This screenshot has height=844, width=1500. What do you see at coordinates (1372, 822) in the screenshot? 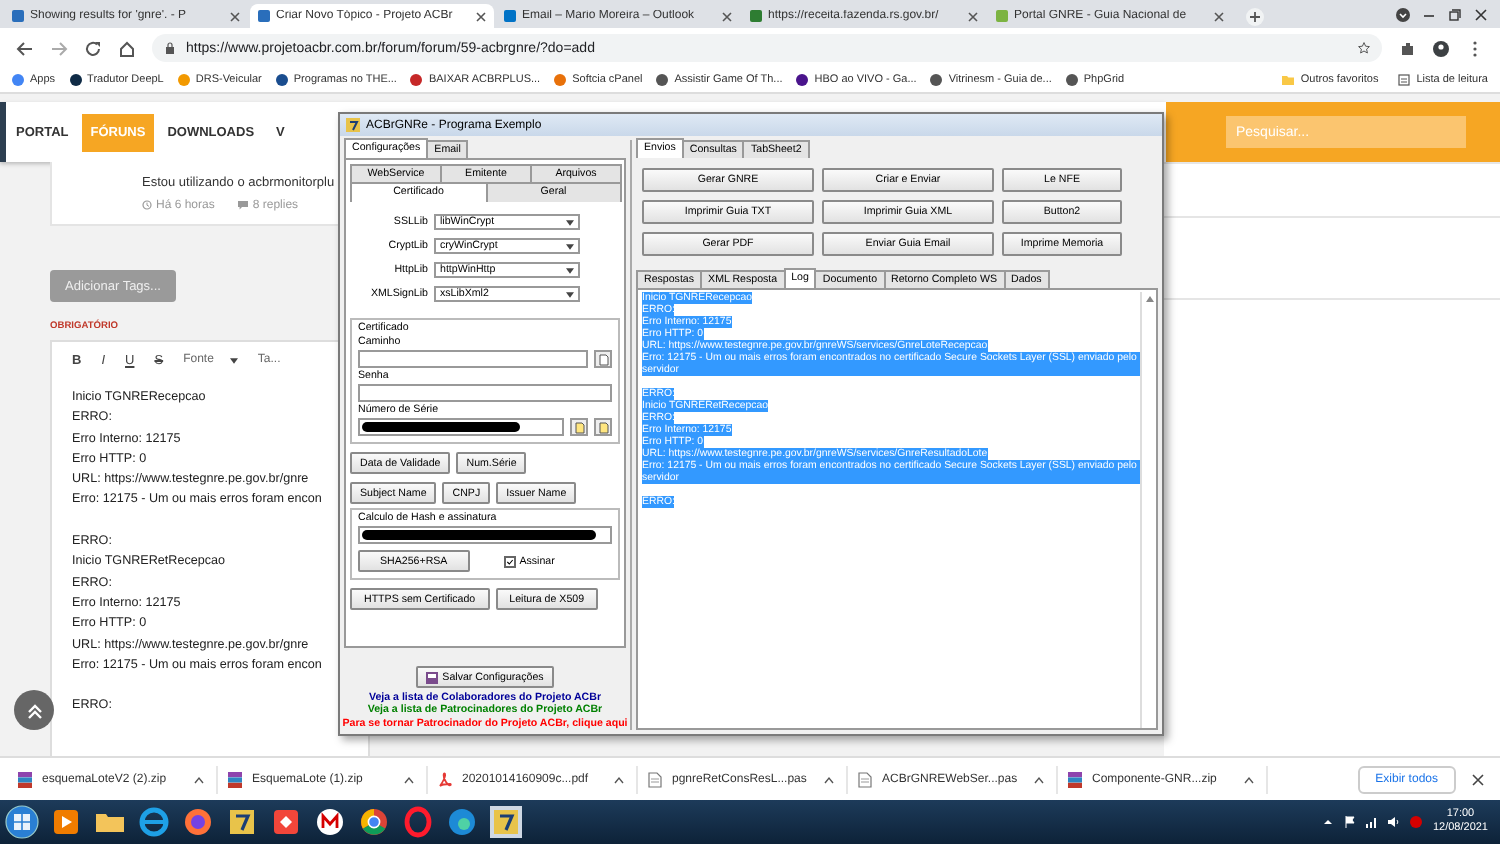
I see `network-icon` at bounding box center [1372, 822].